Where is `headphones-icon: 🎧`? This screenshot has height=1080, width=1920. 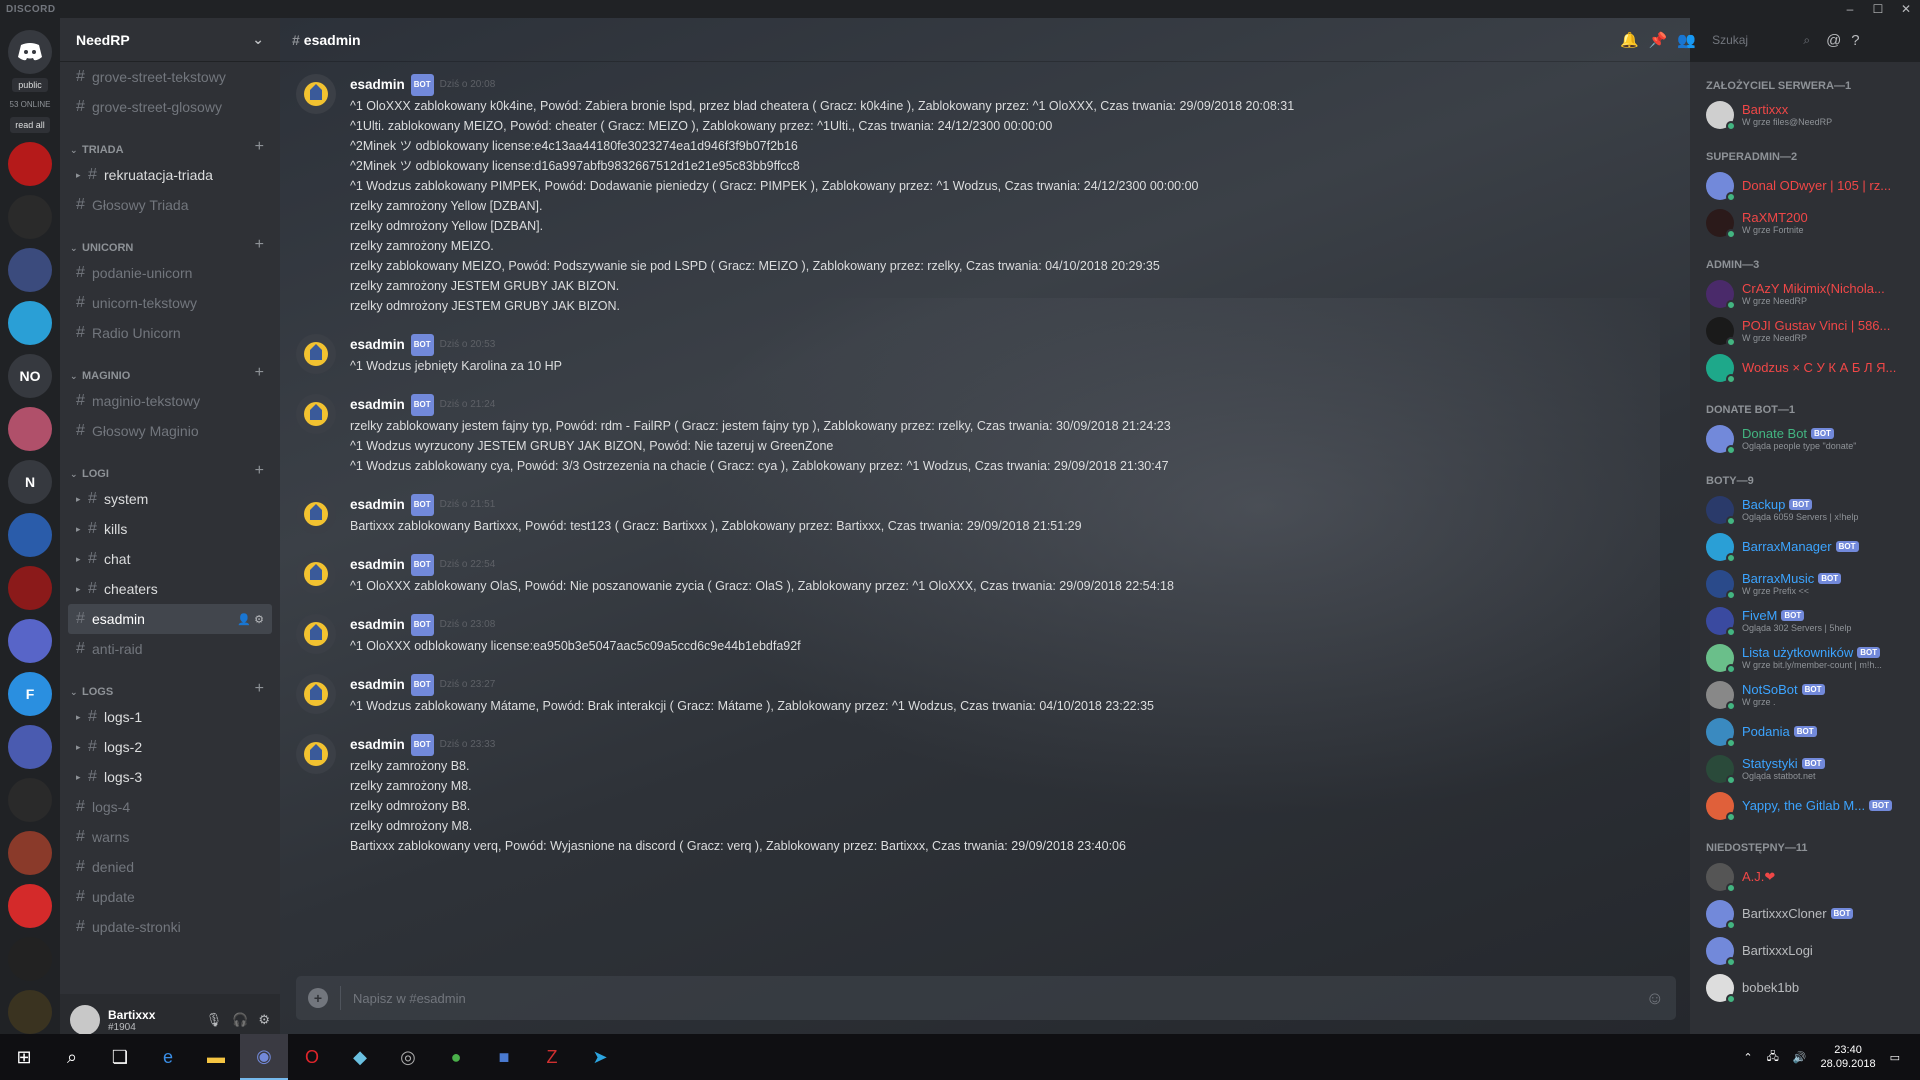
headphones-icon: 🎧 is located at coordinates (240, 1020).